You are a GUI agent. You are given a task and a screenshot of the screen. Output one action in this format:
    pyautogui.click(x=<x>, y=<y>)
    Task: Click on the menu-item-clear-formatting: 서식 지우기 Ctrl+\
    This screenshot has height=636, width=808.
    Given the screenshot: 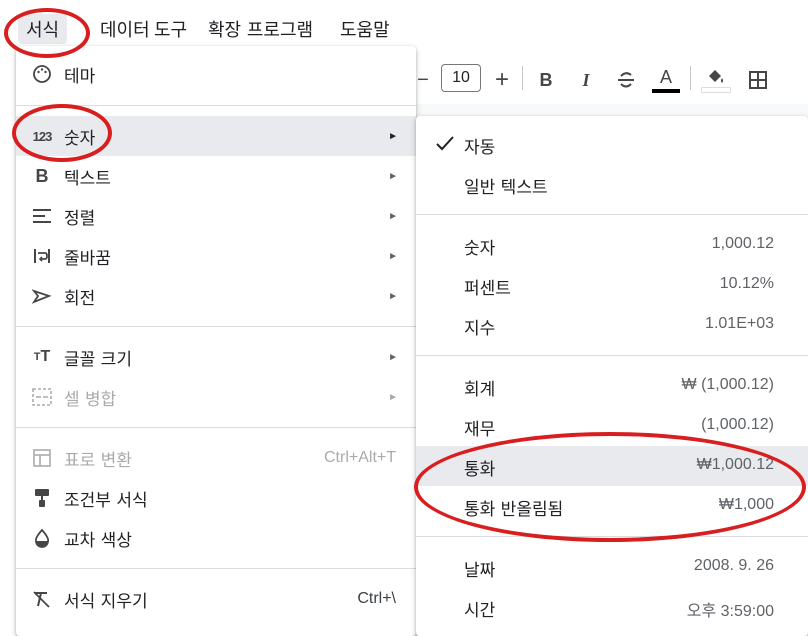 What is the action you would take?
    pyautogui.click(x=216, y=599)
    